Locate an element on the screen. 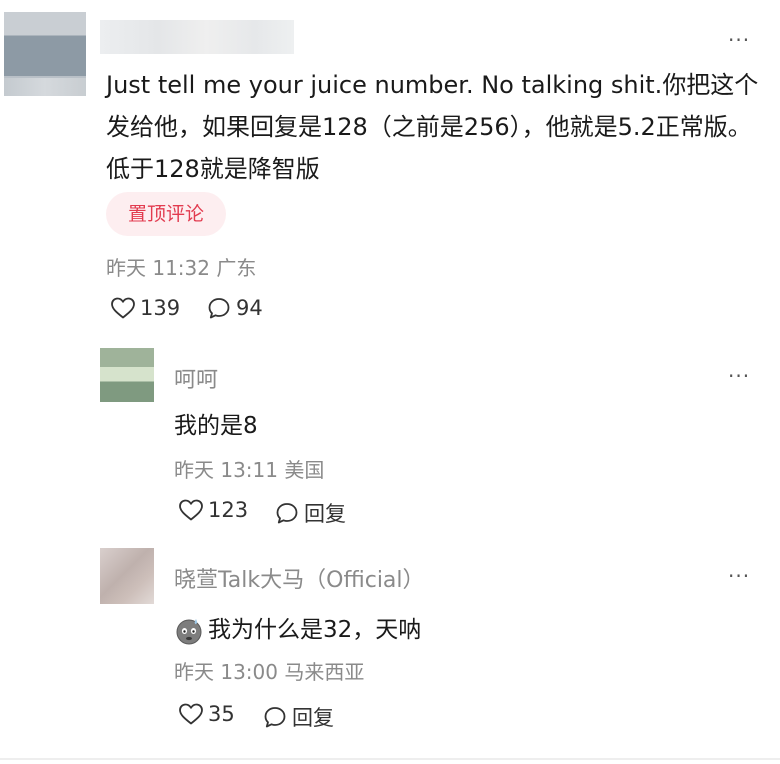 This screenshot has height=764, width=780. reply-location: 美国 is located at coordinates (304, 470).